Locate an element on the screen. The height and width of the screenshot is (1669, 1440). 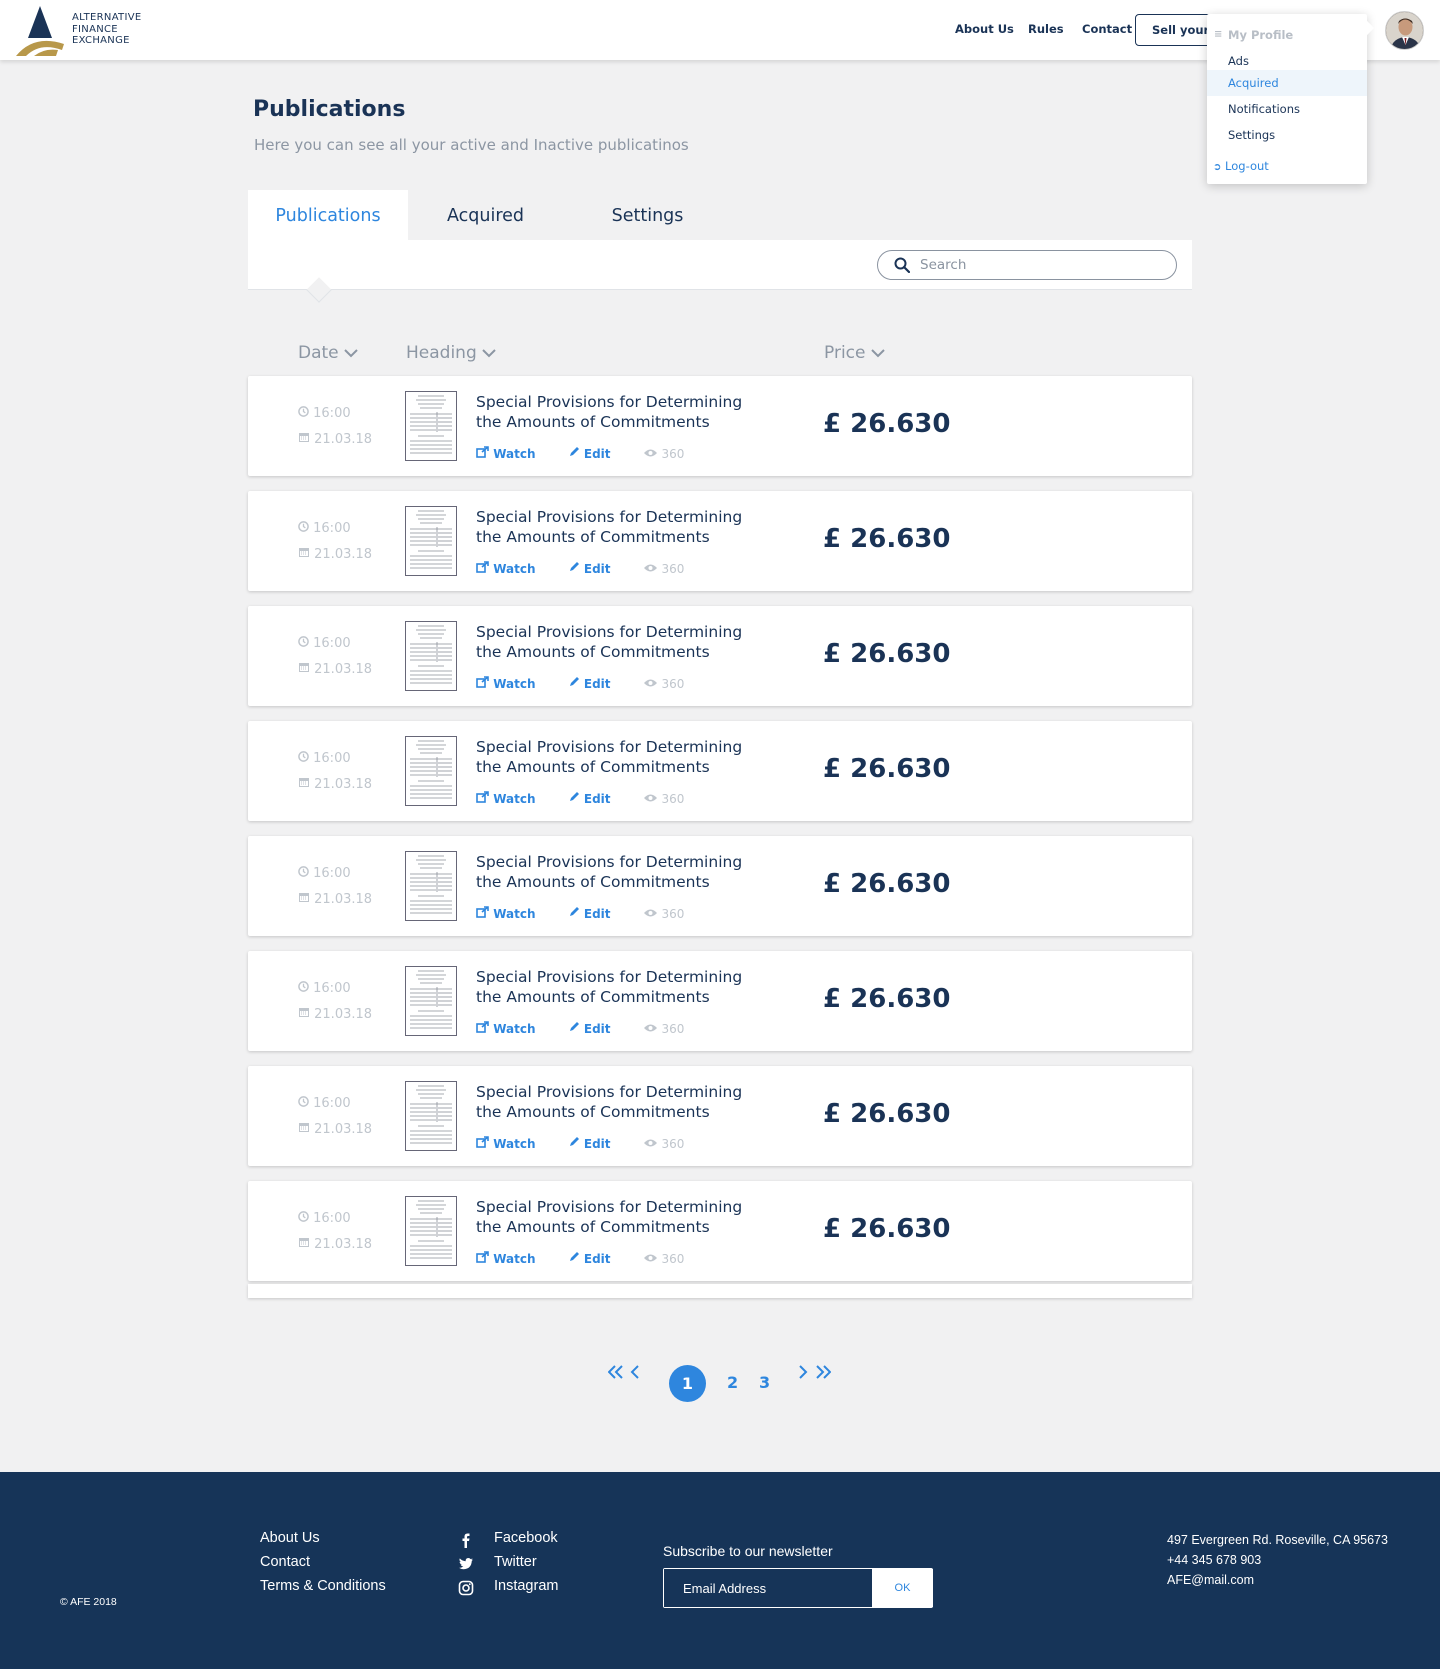
nav-rules: Rules is located at coordinates (1046, 29).